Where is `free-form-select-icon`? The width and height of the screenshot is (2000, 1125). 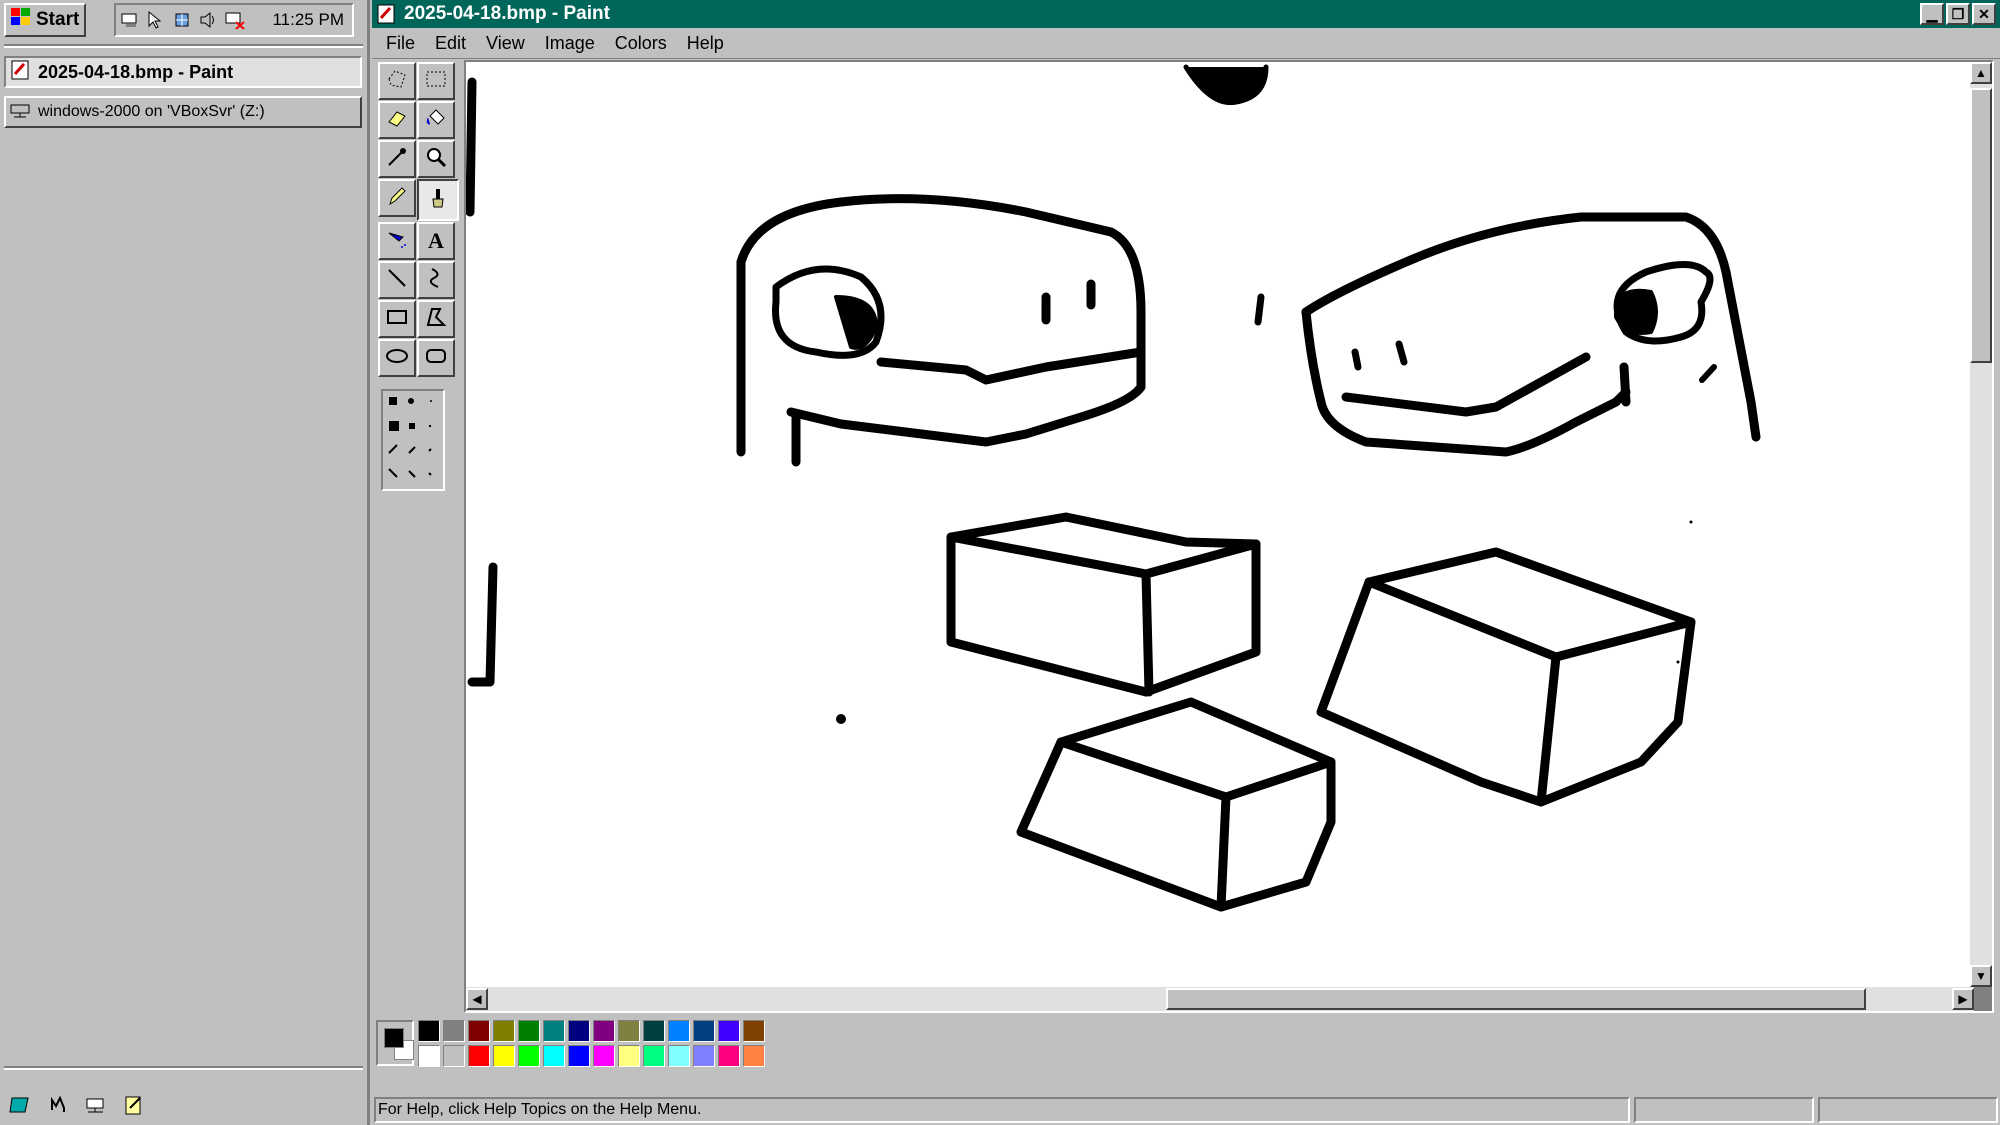 free-form-select-icon is located at coordinates (397, 81).